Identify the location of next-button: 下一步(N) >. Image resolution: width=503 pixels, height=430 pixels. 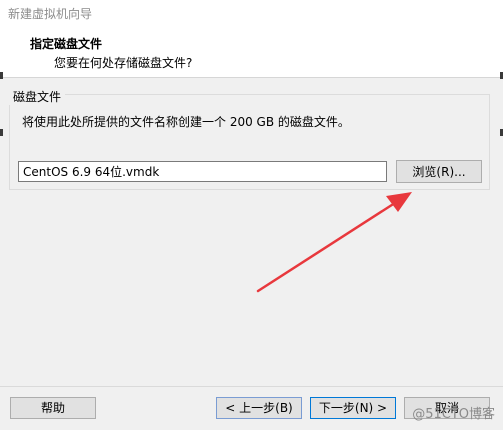
(353, 408).